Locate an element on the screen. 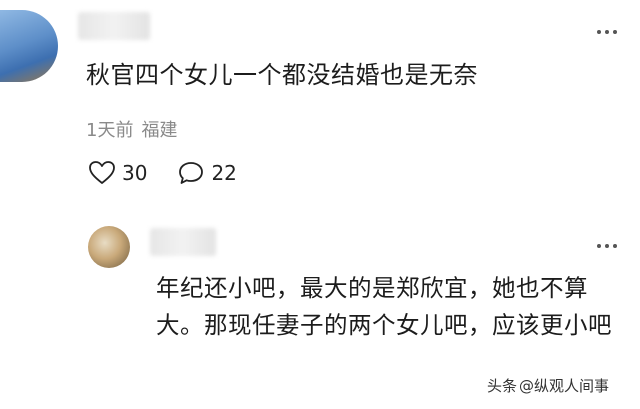 The width and height of the screenshot is (640, 409). comment-bubble-icon is located at coordinates (191, 173).